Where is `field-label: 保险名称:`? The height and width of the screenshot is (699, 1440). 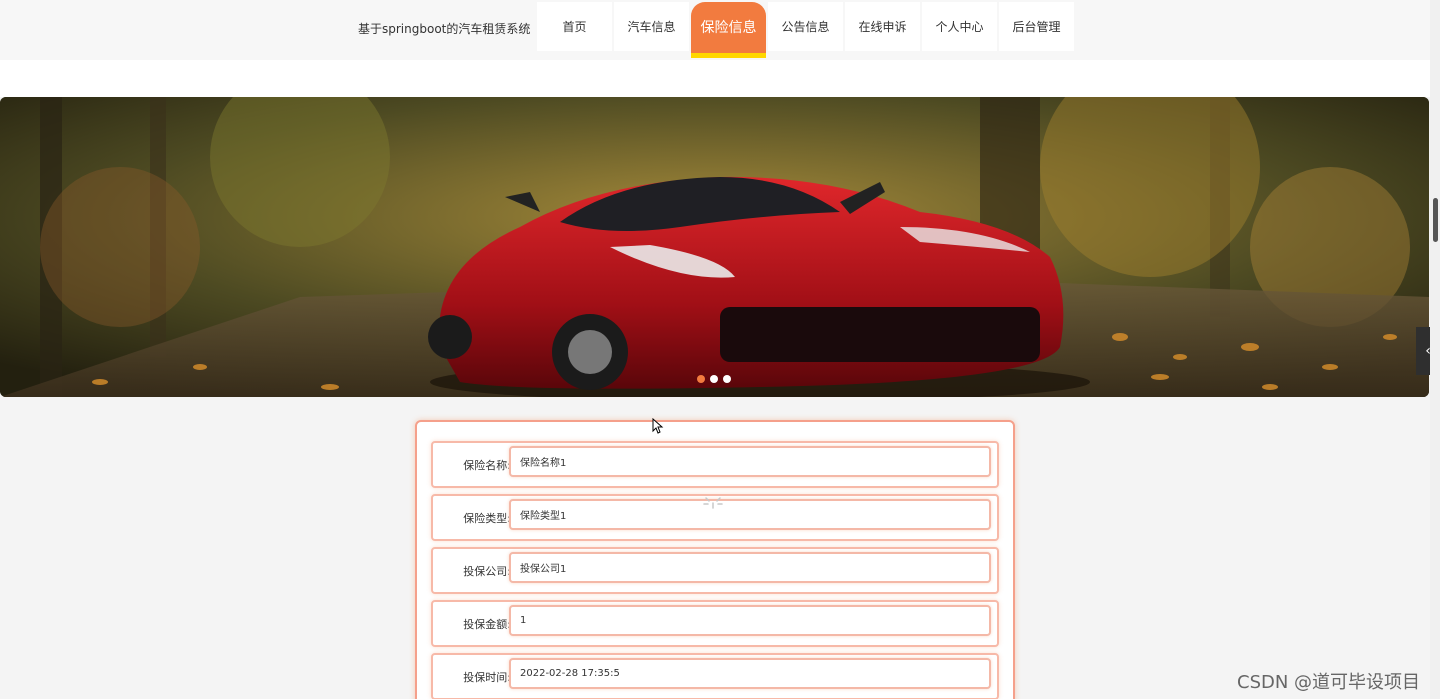 field-label: 保险名称: is located at coordinates (487, 465).